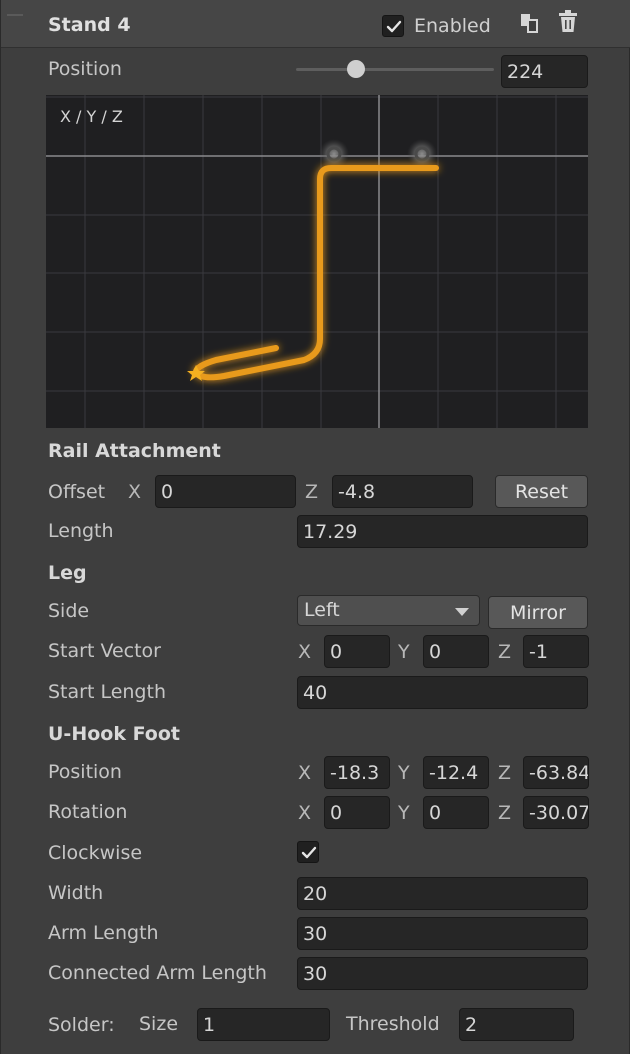  Describe the element at coordinates (556, 772) in the screenshot. I see `foot-position-z-field: -63.84` at that location.